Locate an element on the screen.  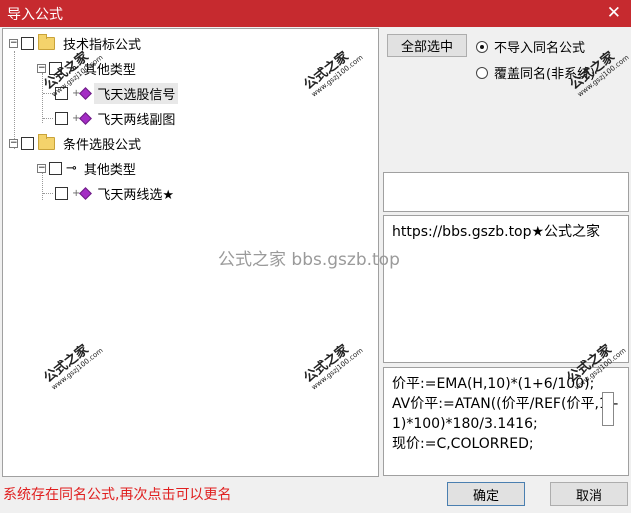
close-icon: ✕ is located at coordinates (614, 13).